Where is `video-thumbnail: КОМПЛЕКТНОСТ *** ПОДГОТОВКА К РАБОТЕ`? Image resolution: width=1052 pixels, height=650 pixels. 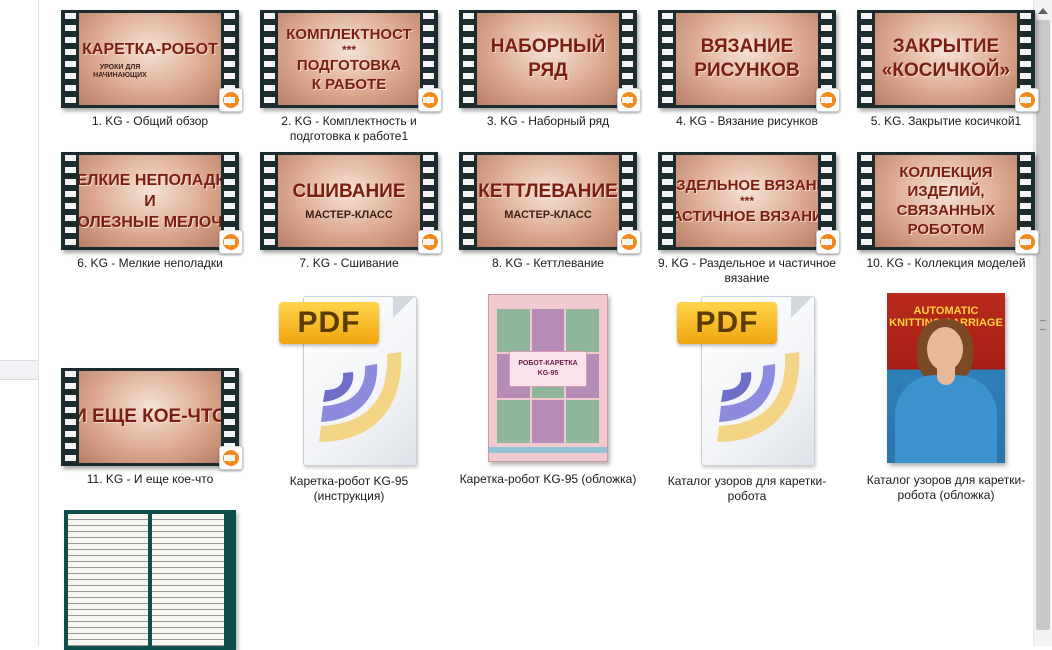
video-thumbnail: КОМПЛЕКТНОСТ *** ПОДГОТОВКА К РАБОТЕ is located at coordinates (351, 61).